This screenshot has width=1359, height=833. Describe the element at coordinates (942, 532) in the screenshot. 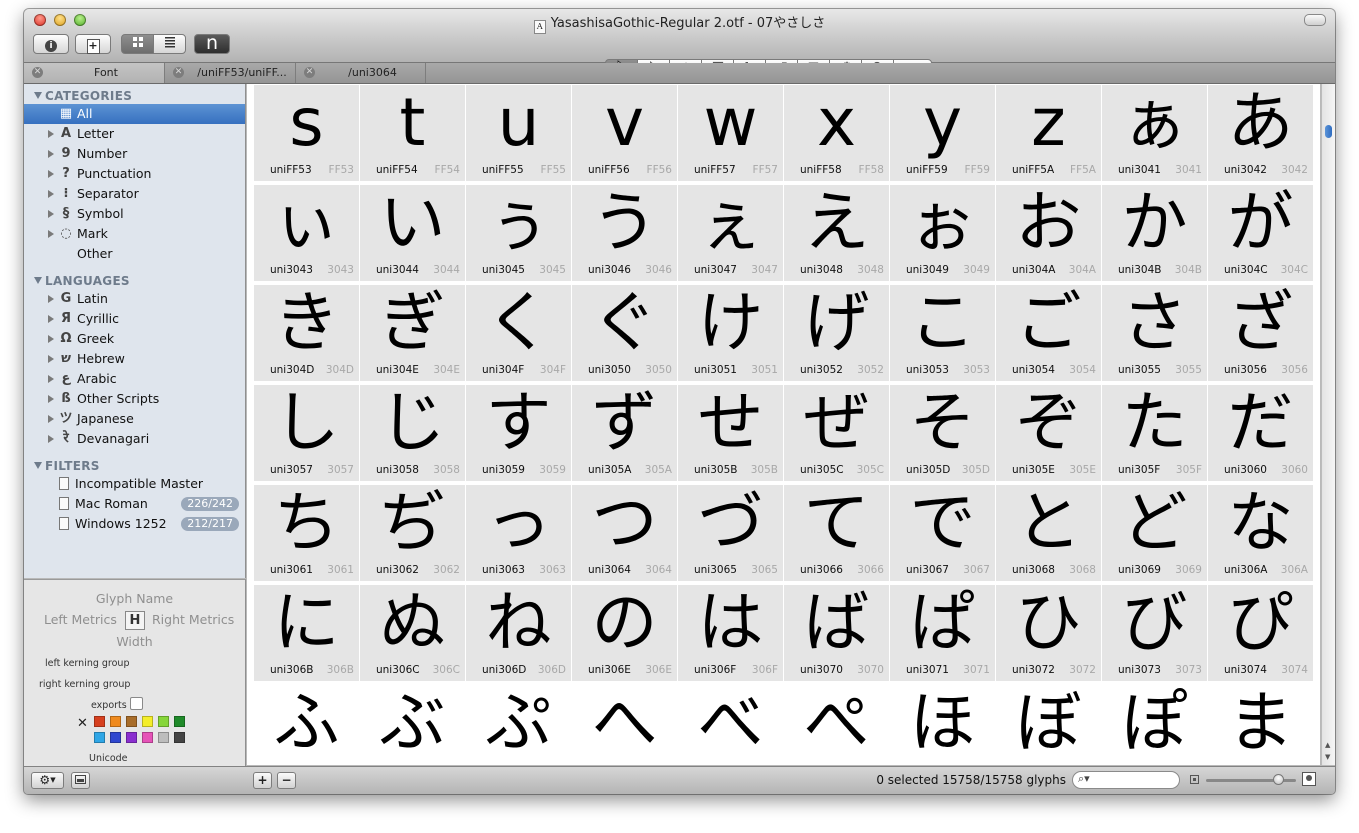

I see `glyph-cell: で uni3067 3067` at that location.